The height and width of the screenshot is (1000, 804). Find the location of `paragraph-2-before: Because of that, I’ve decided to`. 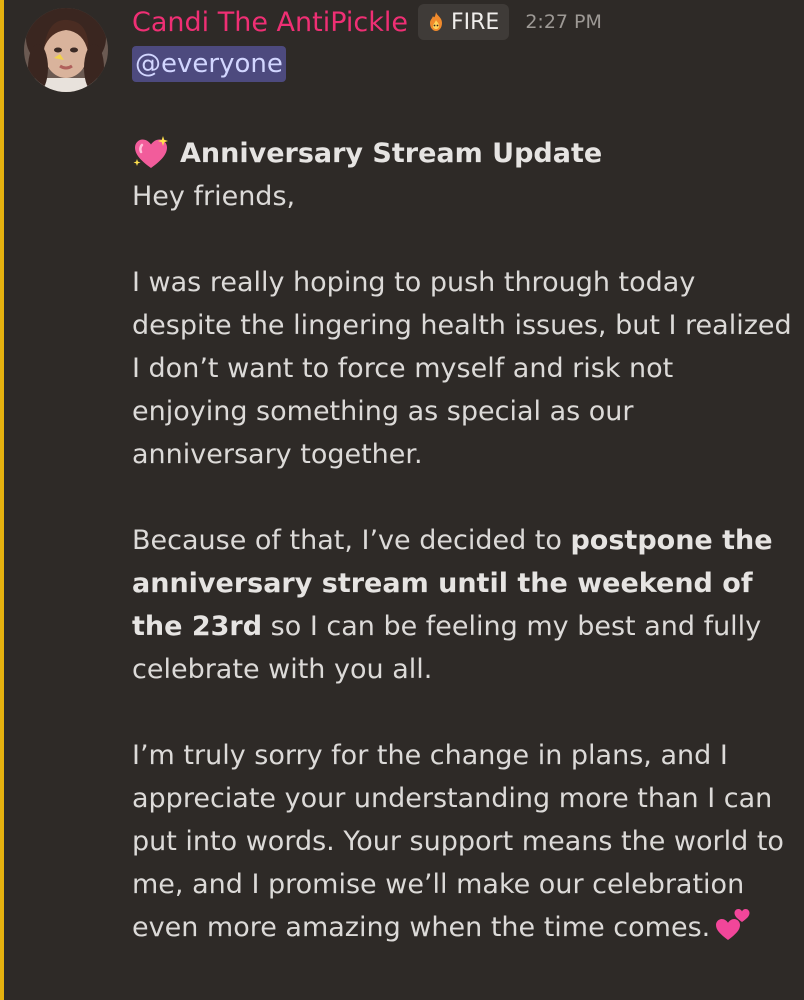

paragraph-2-before: Because of that, I’ve decided to is located at coordinates (351, 540).